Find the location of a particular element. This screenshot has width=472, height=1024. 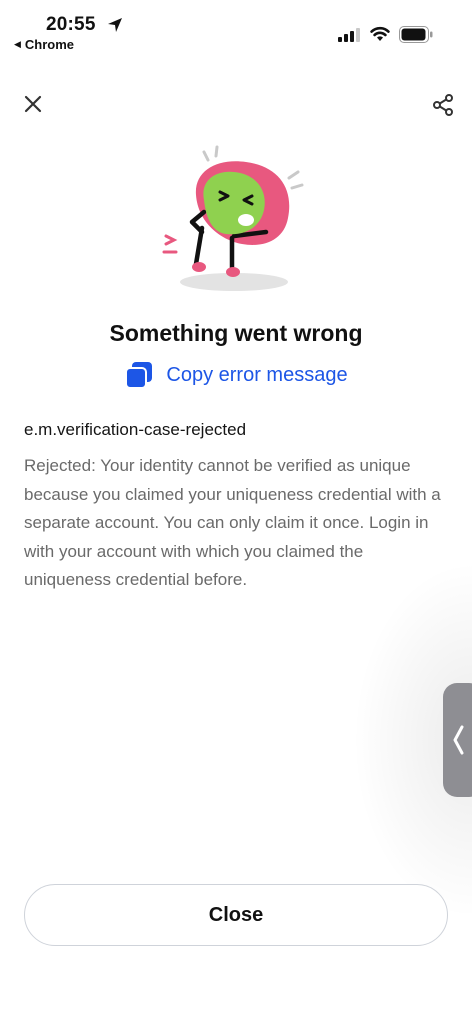

back-to-app-link: ◀ Chrome is located at coordinates (44, 44).